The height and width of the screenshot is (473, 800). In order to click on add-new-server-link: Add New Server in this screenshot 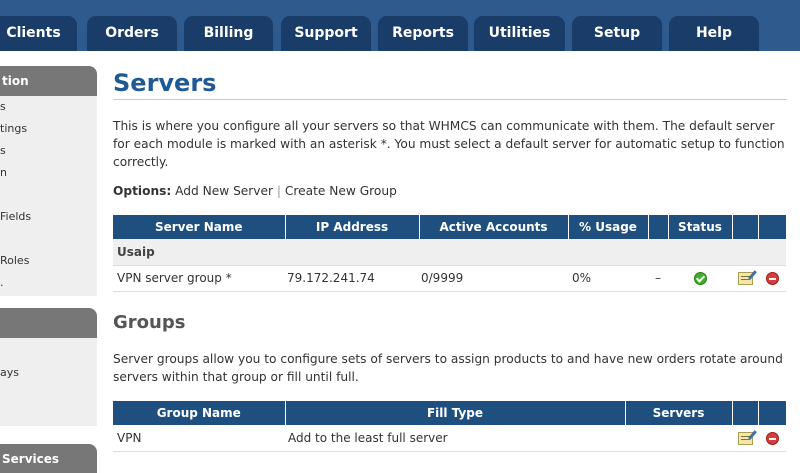, I will do `click(224, 191)`.